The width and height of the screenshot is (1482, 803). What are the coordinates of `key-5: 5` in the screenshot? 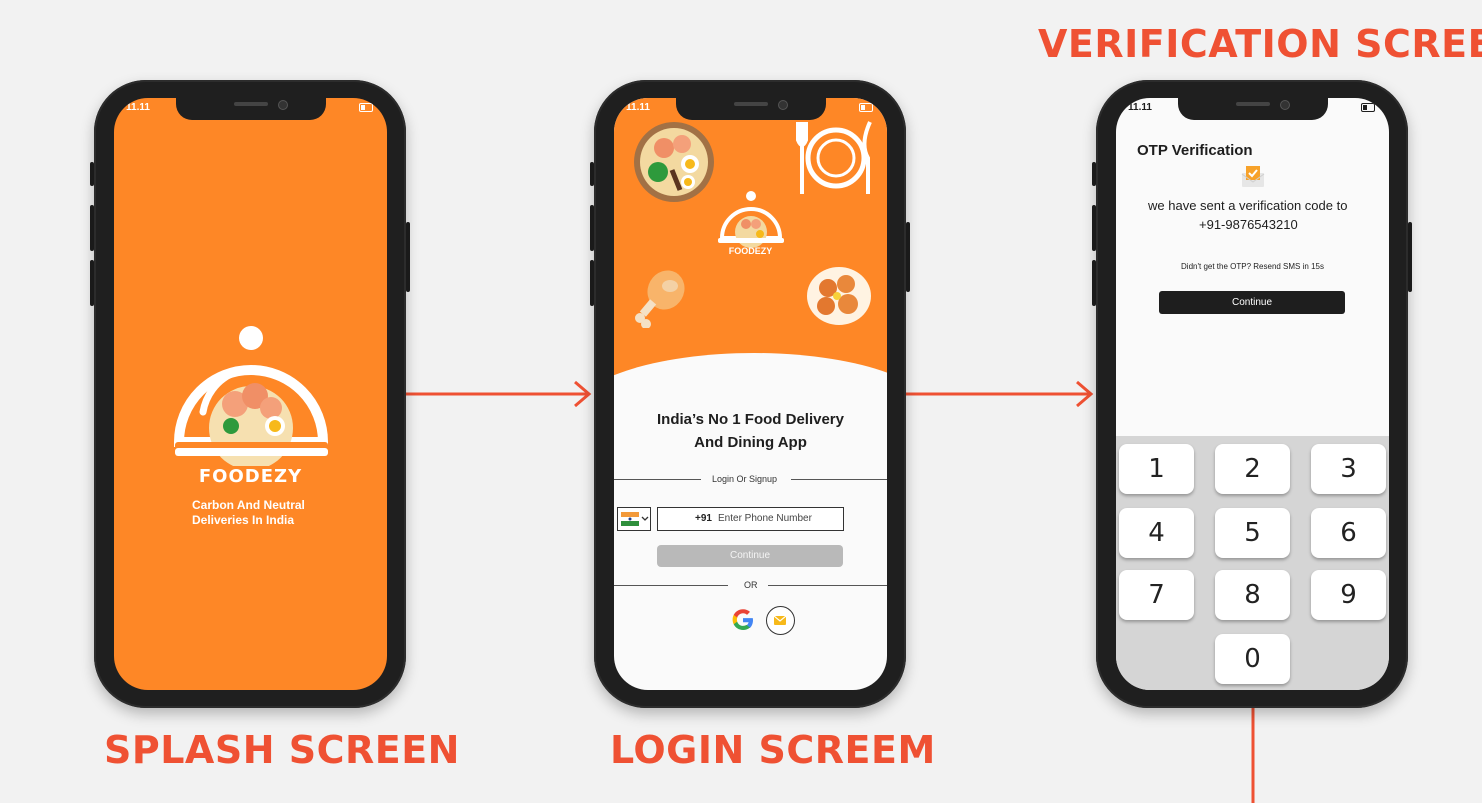 It's located at (1252, 533).